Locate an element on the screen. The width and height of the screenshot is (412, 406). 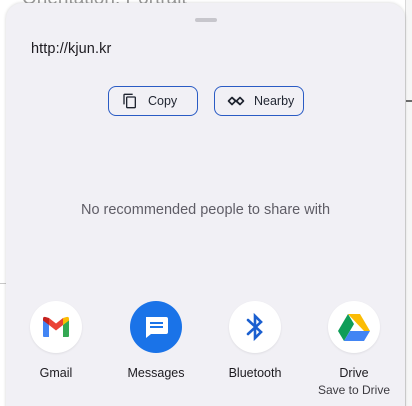
nearby-share-icon is located at coordinates (236, 101).